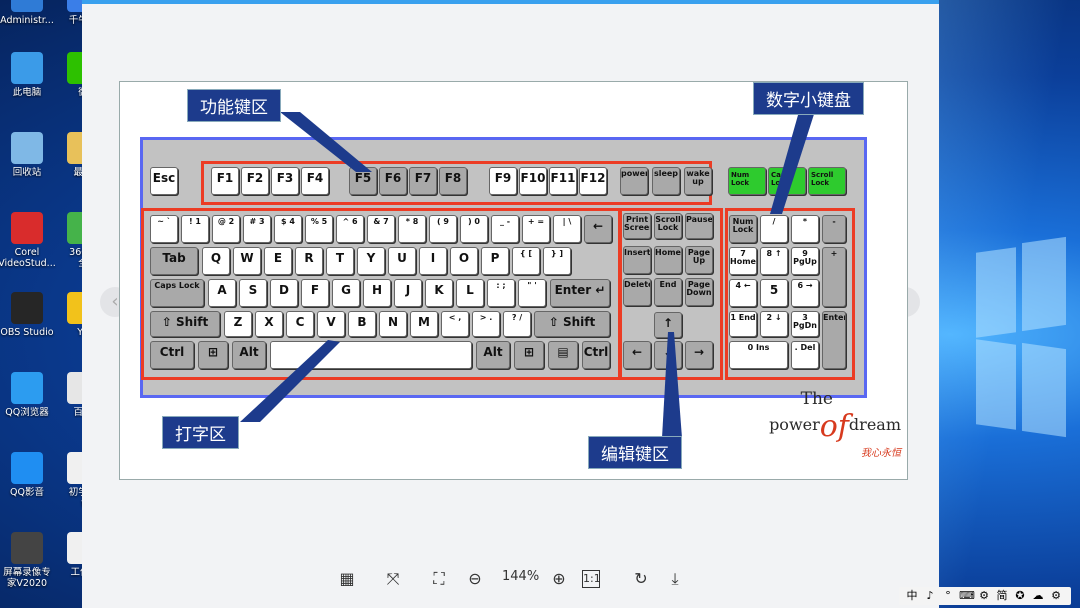 The image size is (1080, 608). What do you see at coordinates (27, 228) in the screenshot?
I see `corel-videostudio-icon` at bounding box center [27, 228].